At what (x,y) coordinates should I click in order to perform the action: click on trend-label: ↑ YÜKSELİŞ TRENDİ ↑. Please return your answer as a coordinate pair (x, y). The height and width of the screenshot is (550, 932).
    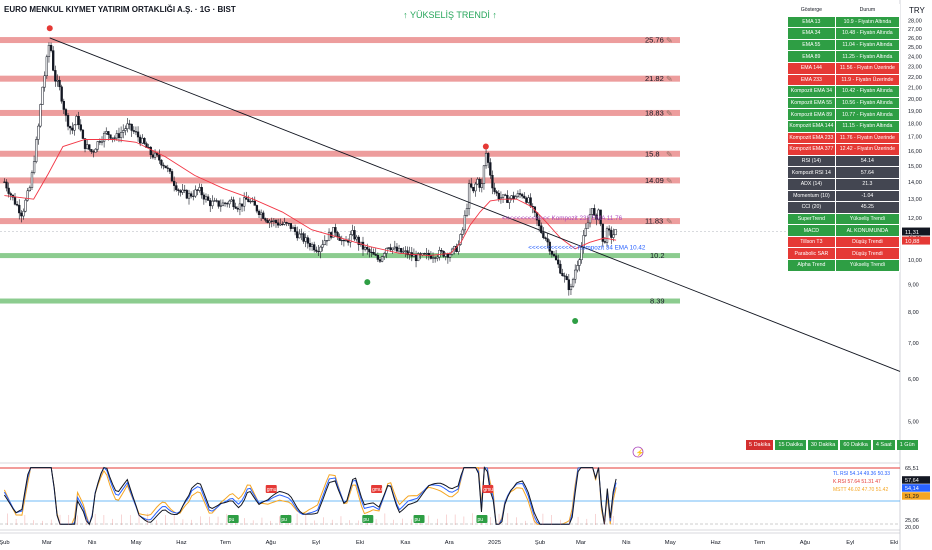
    Looking at the image, I should click on (450, 15).